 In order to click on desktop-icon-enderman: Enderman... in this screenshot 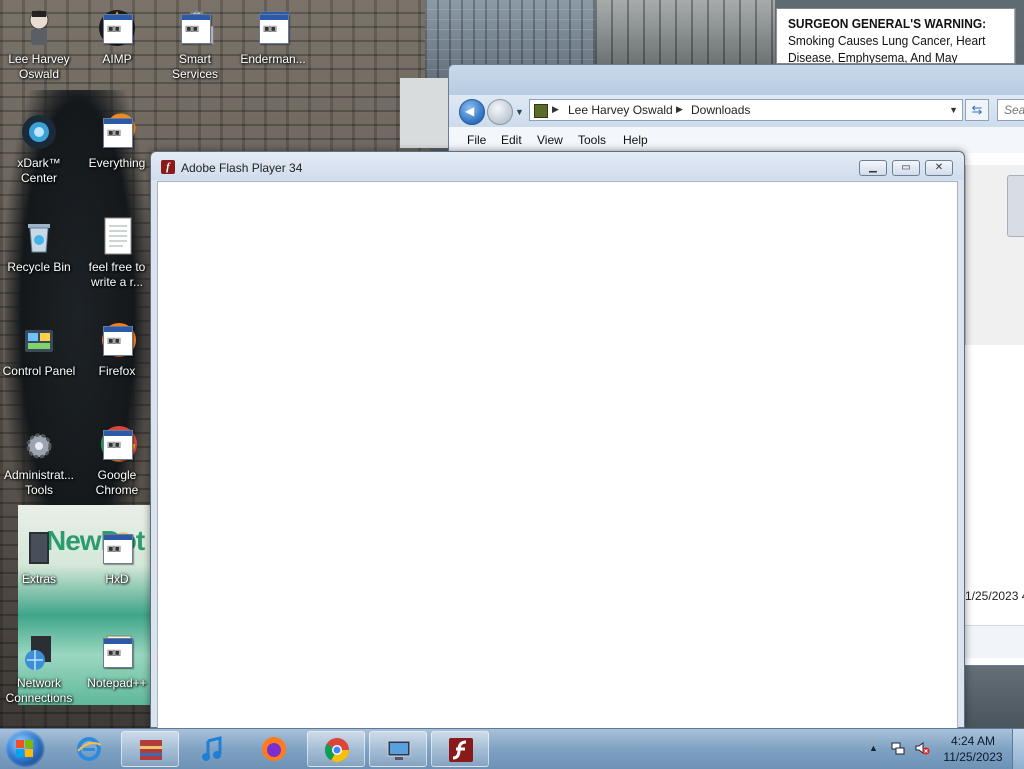, I will do `click(273, 37)`.